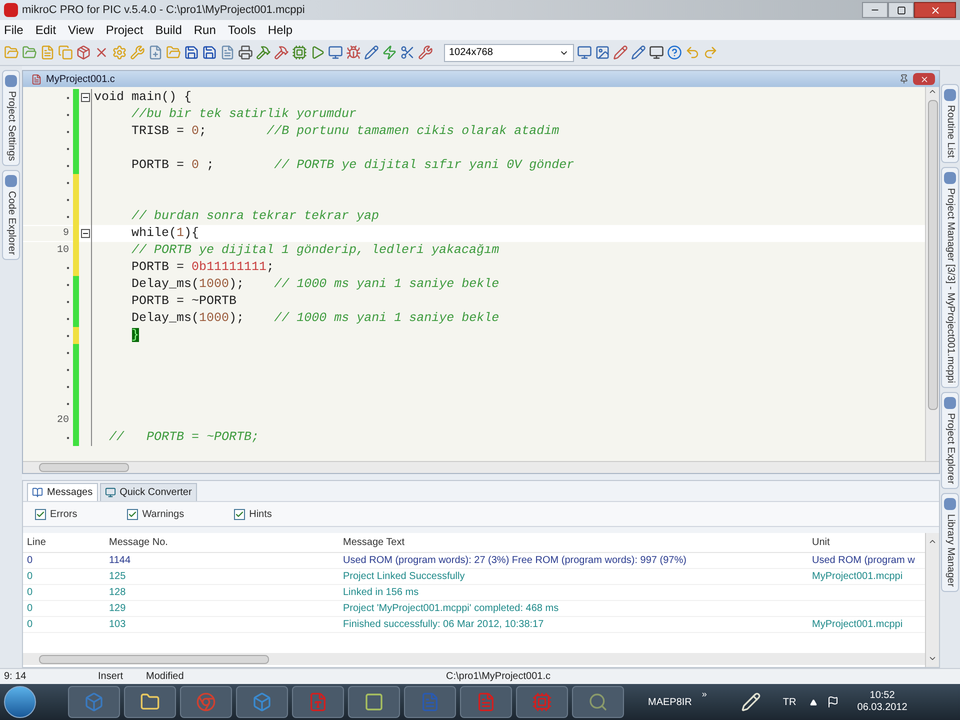  What do you see at coordinates (222, 542) in the screenshot?
I see `column-header: Message No.` at bounding box center [222, 542].